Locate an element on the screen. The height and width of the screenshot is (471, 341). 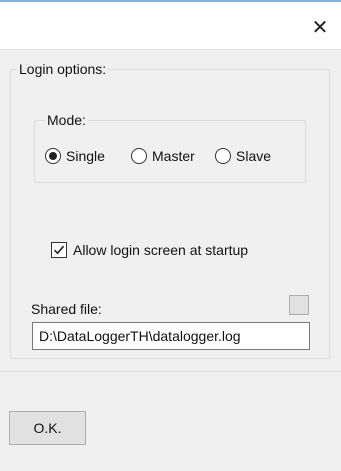
check-icon is located at coordinates (59, 250).